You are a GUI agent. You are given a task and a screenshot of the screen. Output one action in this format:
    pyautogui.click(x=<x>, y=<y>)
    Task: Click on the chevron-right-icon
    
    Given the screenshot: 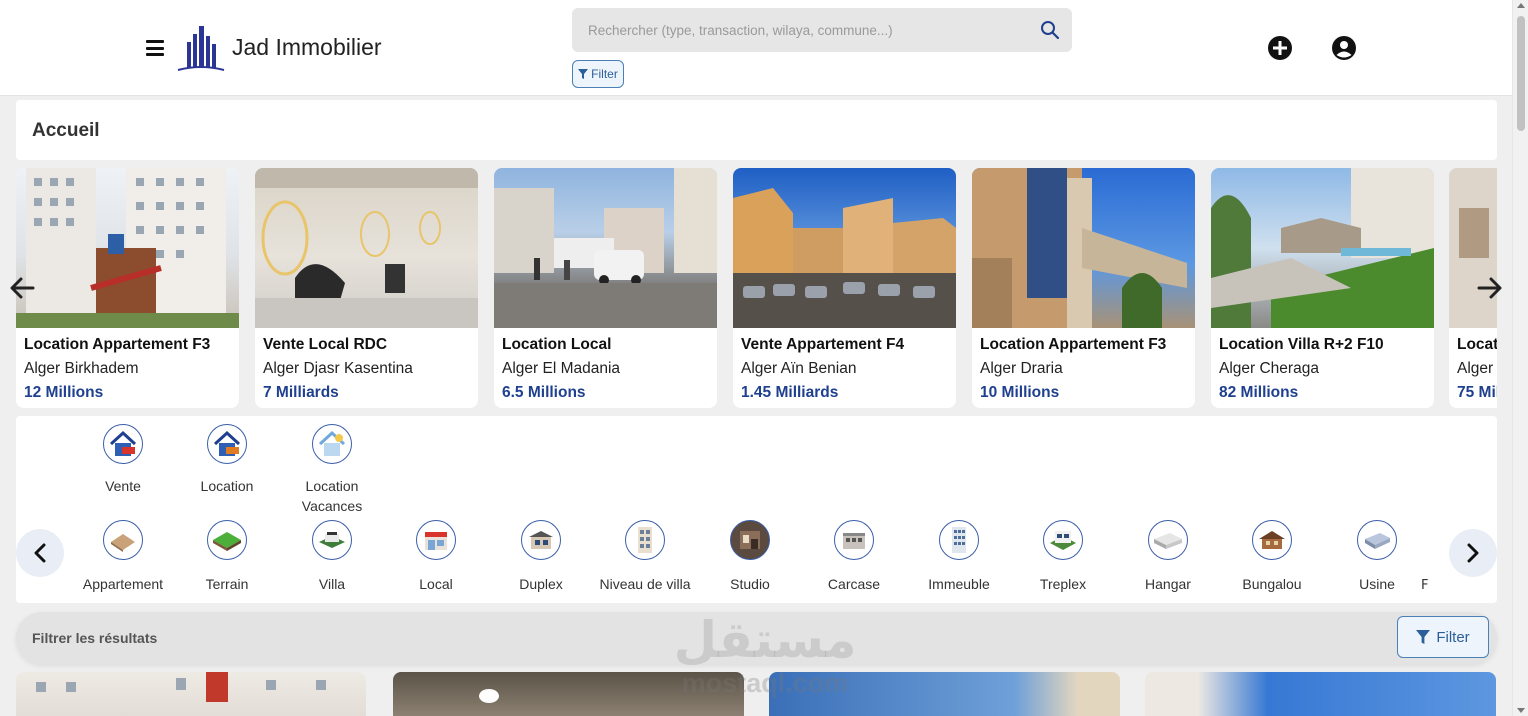 What is the action you would take?
    pyautogui.click(x=1473, y=553)
    